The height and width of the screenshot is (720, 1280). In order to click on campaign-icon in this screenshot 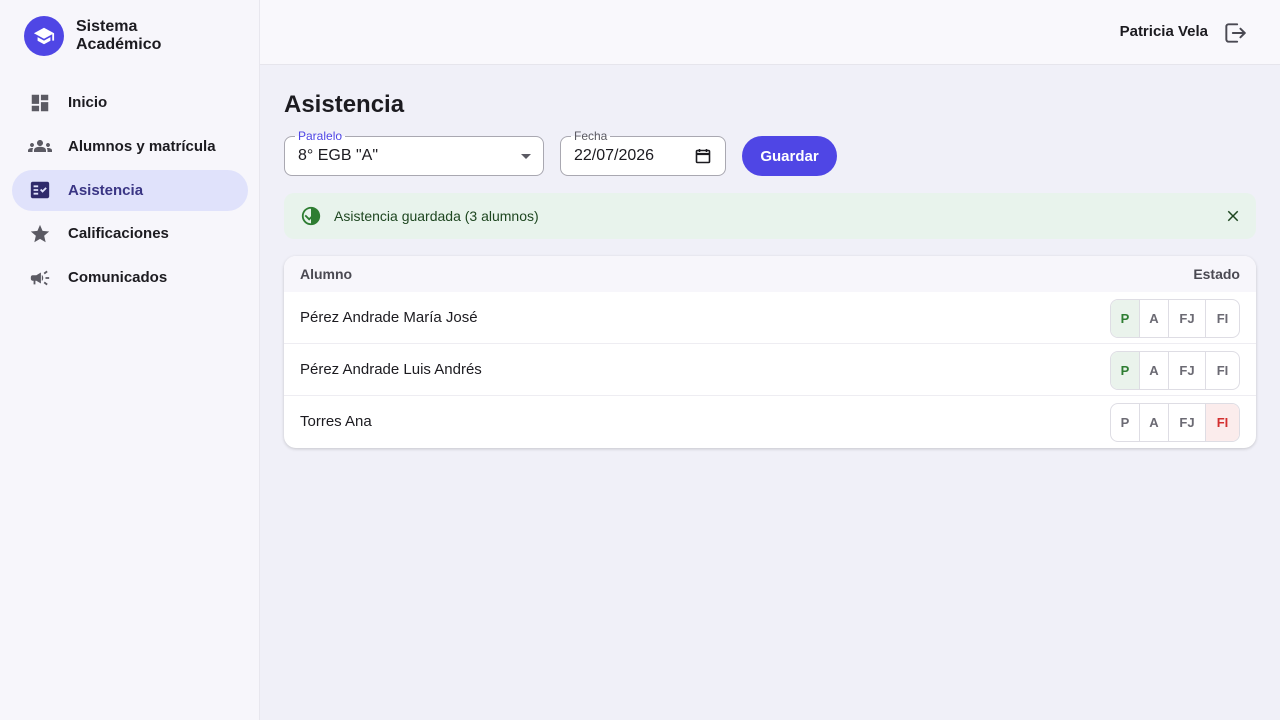, I will do `click(40, 278)`.